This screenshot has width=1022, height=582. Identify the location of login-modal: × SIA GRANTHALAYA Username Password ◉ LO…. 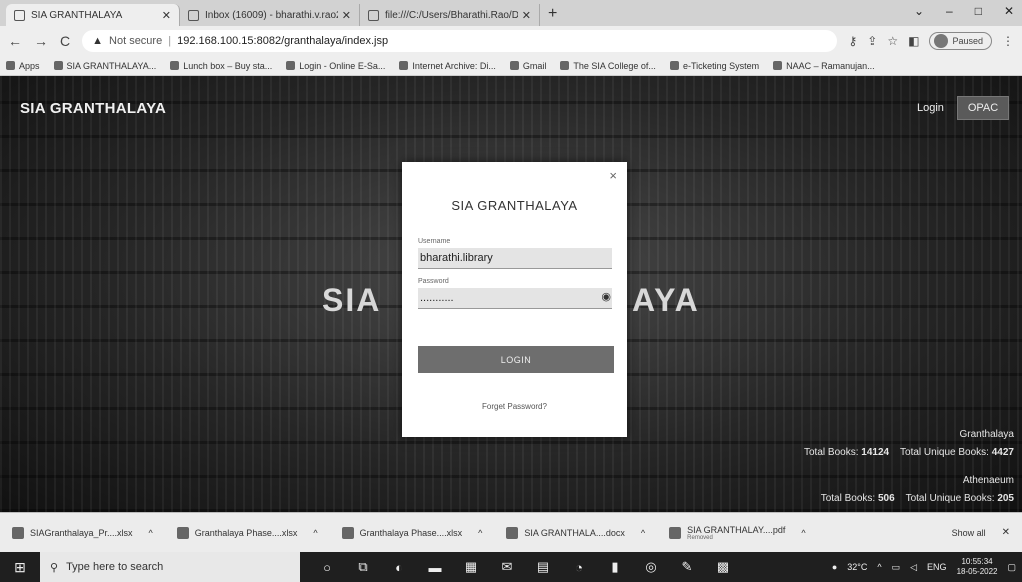
(514, 299).